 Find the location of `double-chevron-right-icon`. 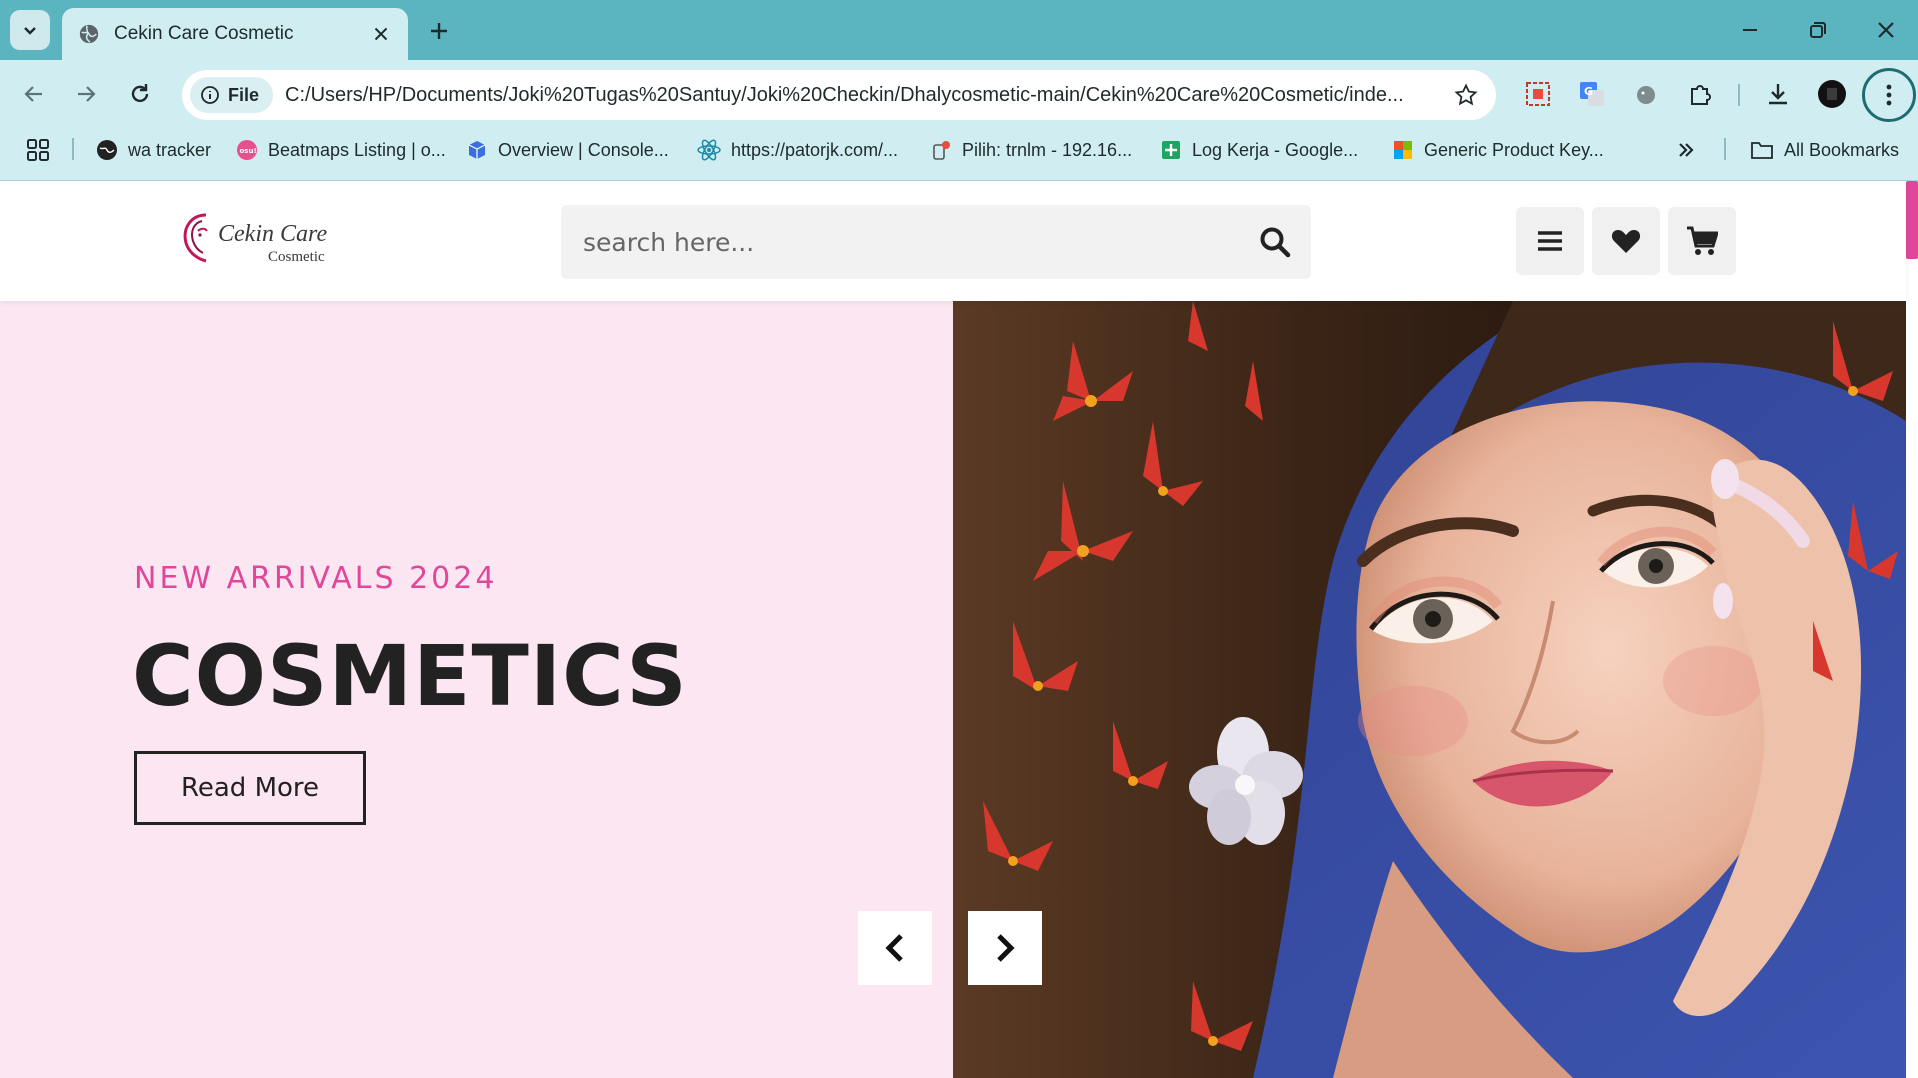

double-chevron-right-icon is located at coordinates (1686, 150).